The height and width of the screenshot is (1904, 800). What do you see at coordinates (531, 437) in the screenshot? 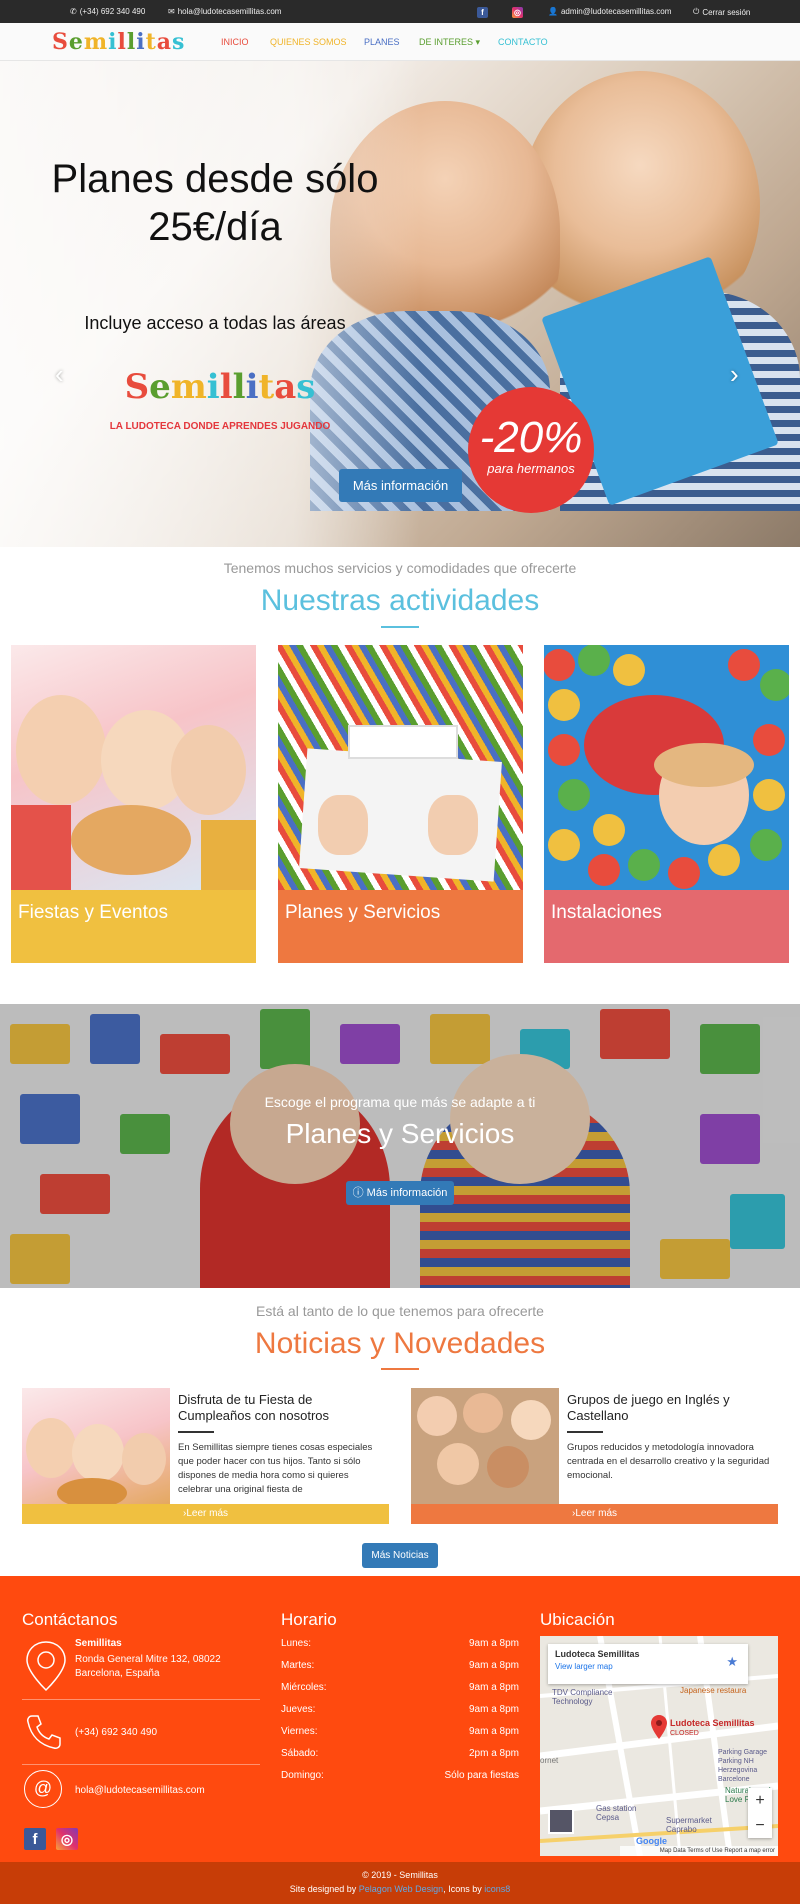
I see `discount-value: -20%` at bounding box center [531, 437].